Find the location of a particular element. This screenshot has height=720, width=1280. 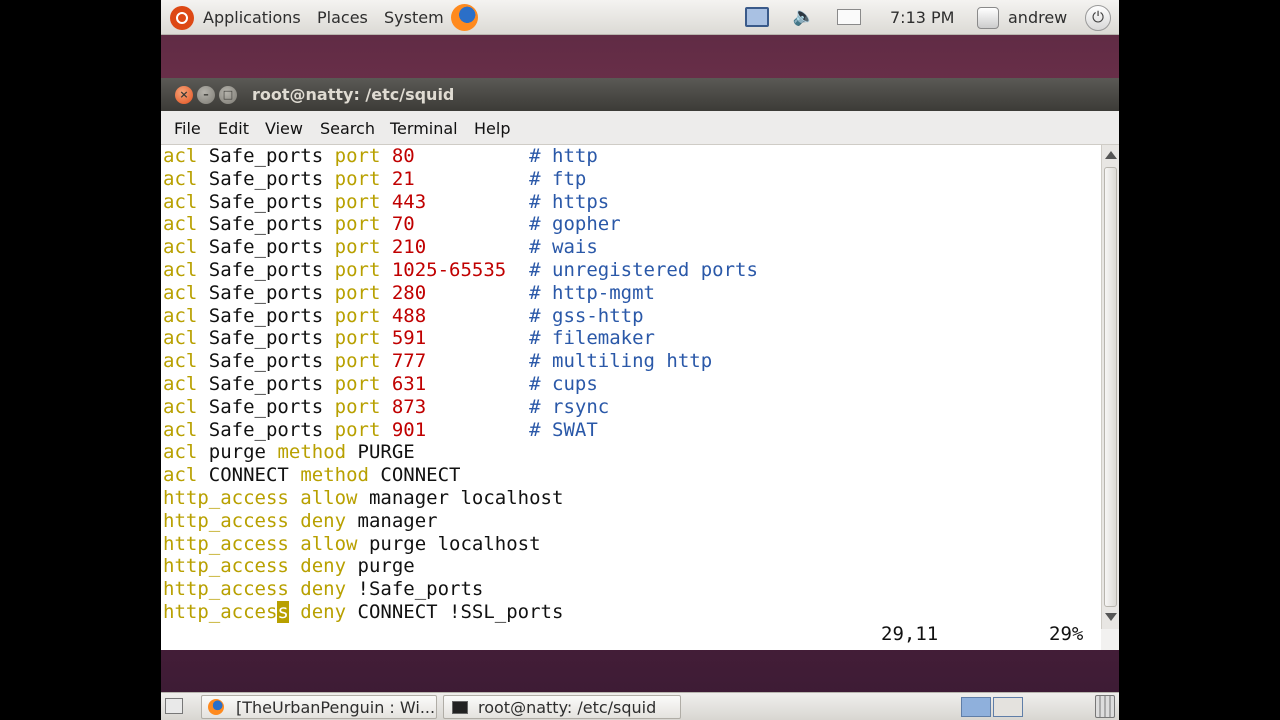

ubuntu-logo-icon is located at coordinates (182, 18).